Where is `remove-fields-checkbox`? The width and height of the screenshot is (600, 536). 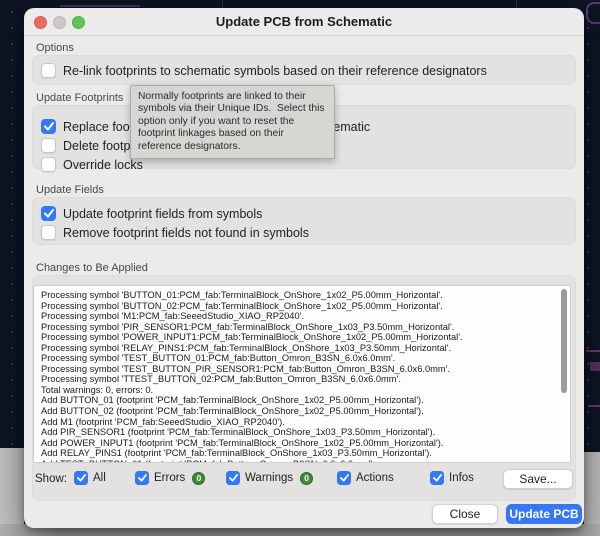
remove-fields-checkbox is located at coordinates (48, 232).